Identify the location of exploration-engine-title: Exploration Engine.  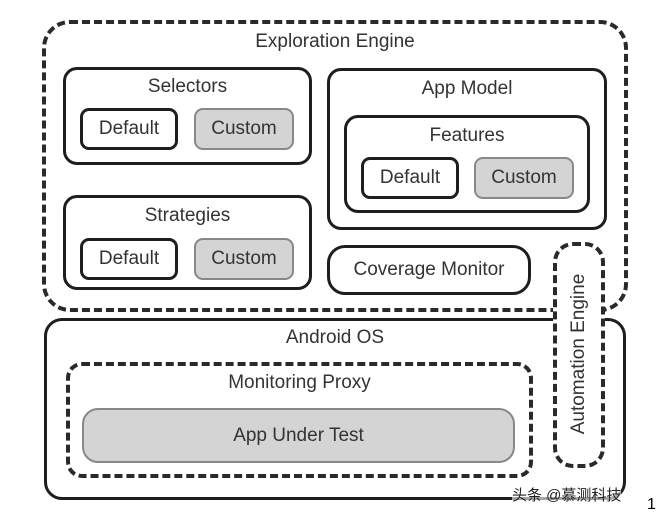
(335, 41).